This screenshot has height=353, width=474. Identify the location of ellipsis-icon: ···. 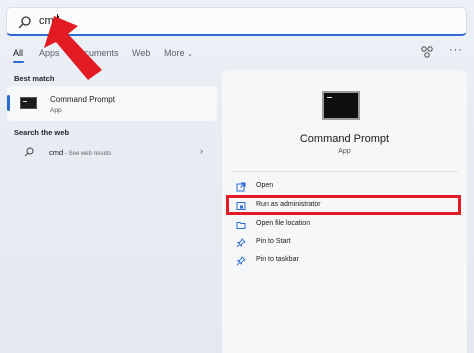
(456, 50).